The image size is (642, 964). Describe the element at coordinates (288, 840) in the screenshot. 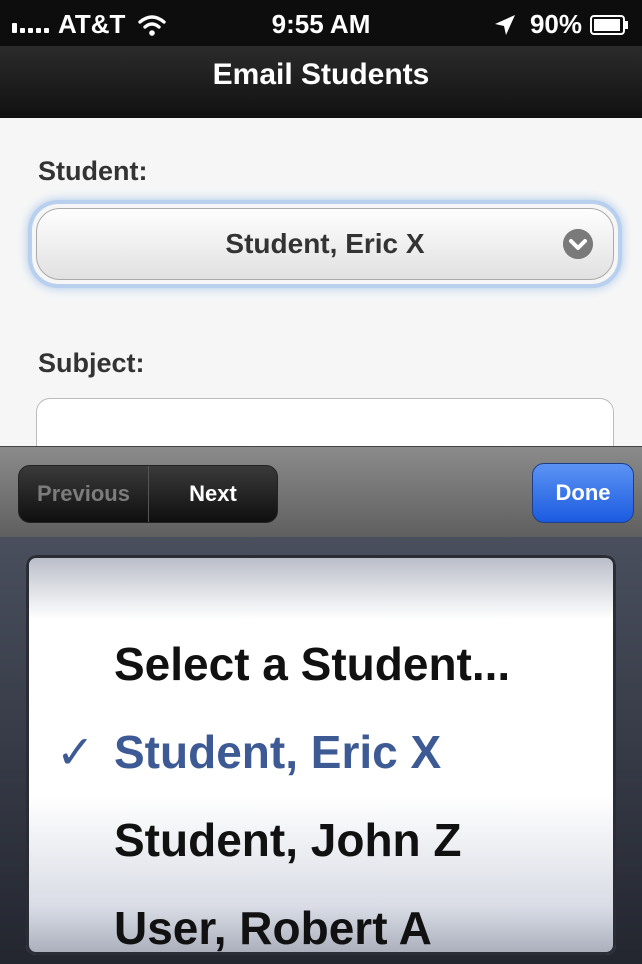

I see `picker-option: Student, John Z` at that location.